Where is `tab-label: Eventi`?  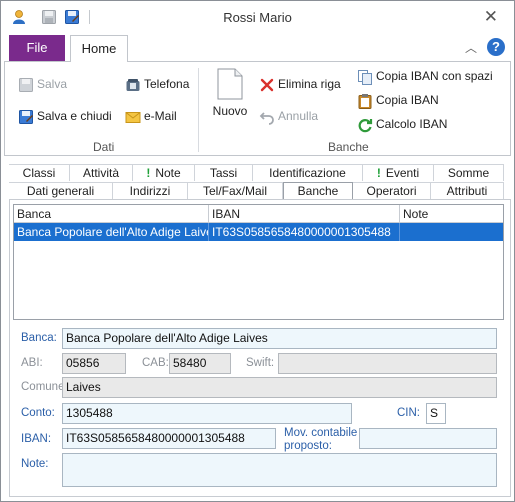 tab-label: Eventi is located at coordinates (402, 173).